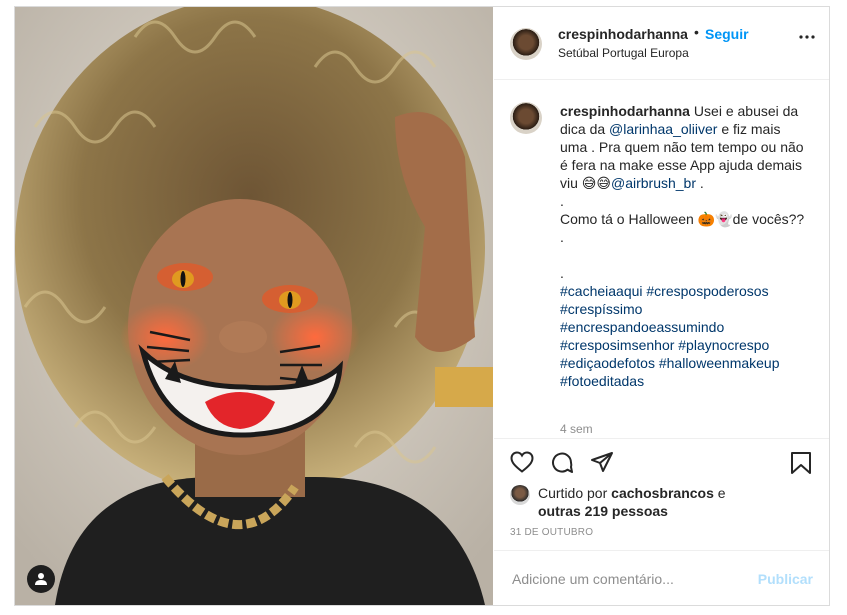 This screenshot has height=615, width=847. Describe the element at coordinates (526, 44) in the screenshot. I see `author-avatar` at that location.